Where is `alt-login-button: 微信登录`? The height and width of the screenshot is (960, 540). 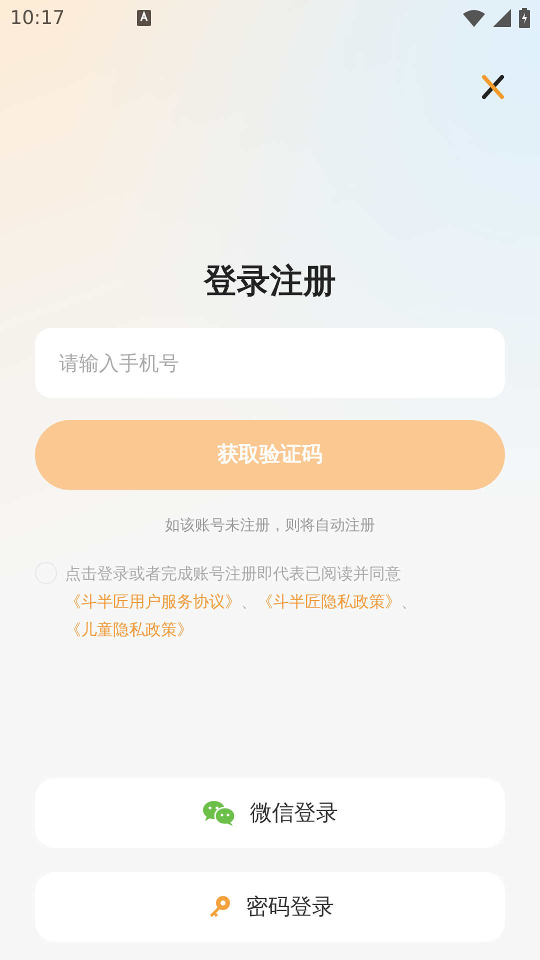
alt-login-button: 微信登录 is located at coordinates (270, 813).